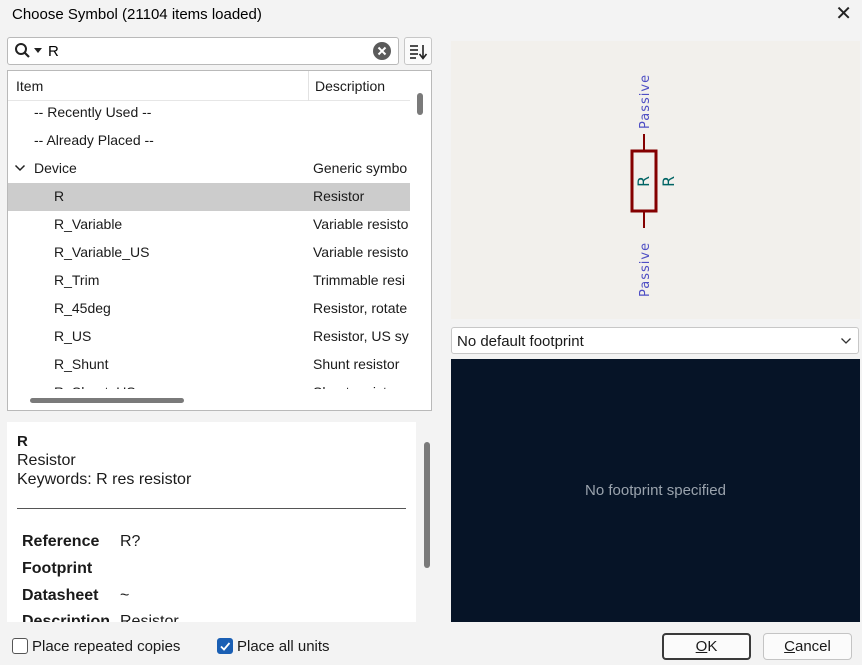 Image resolution: width=862 pixels, height=665 pixels. What do you see at coordinates (106, 646) in the screenshot?
I see `checkbox-label: Place repeated copies` at bounding box center [106, 646].